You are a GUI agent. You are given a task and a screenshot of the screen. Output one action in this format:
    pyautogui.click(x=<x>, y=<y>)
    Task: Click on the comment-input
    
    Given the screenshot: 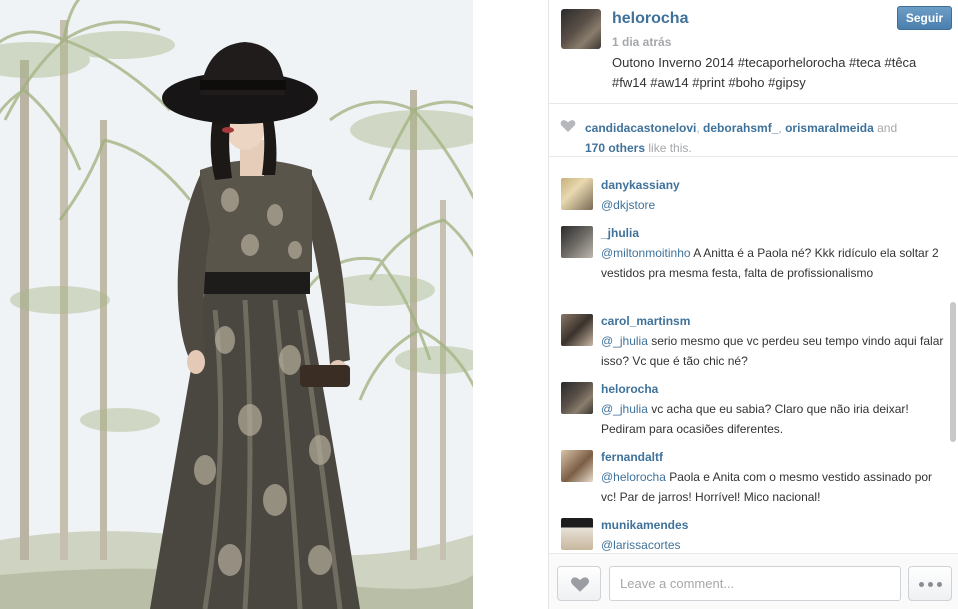 What is the action you would take?
    pyautogui.click(x=755, y=583)
    